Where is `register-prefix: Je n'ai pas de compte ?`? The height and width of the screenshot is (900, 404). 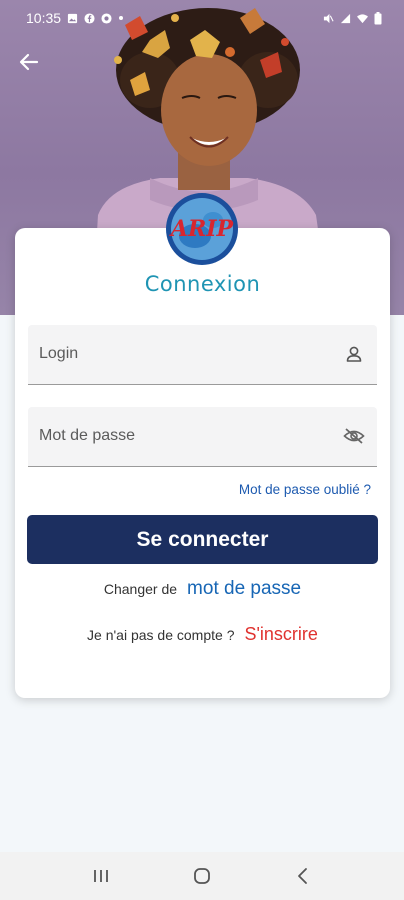
register-prefix: Je n'ai pas de compte ? is located at coordinates (161, 635).